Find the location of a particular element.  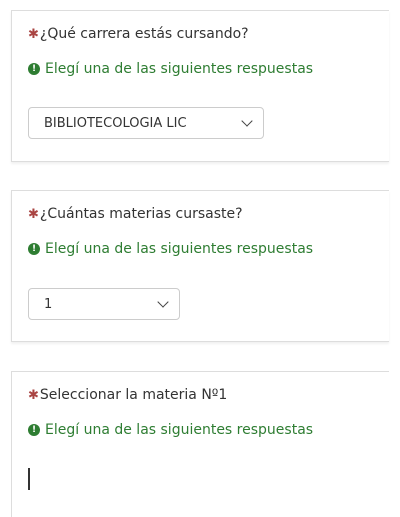

select-value: 1 is located at coordinates (48, 304).